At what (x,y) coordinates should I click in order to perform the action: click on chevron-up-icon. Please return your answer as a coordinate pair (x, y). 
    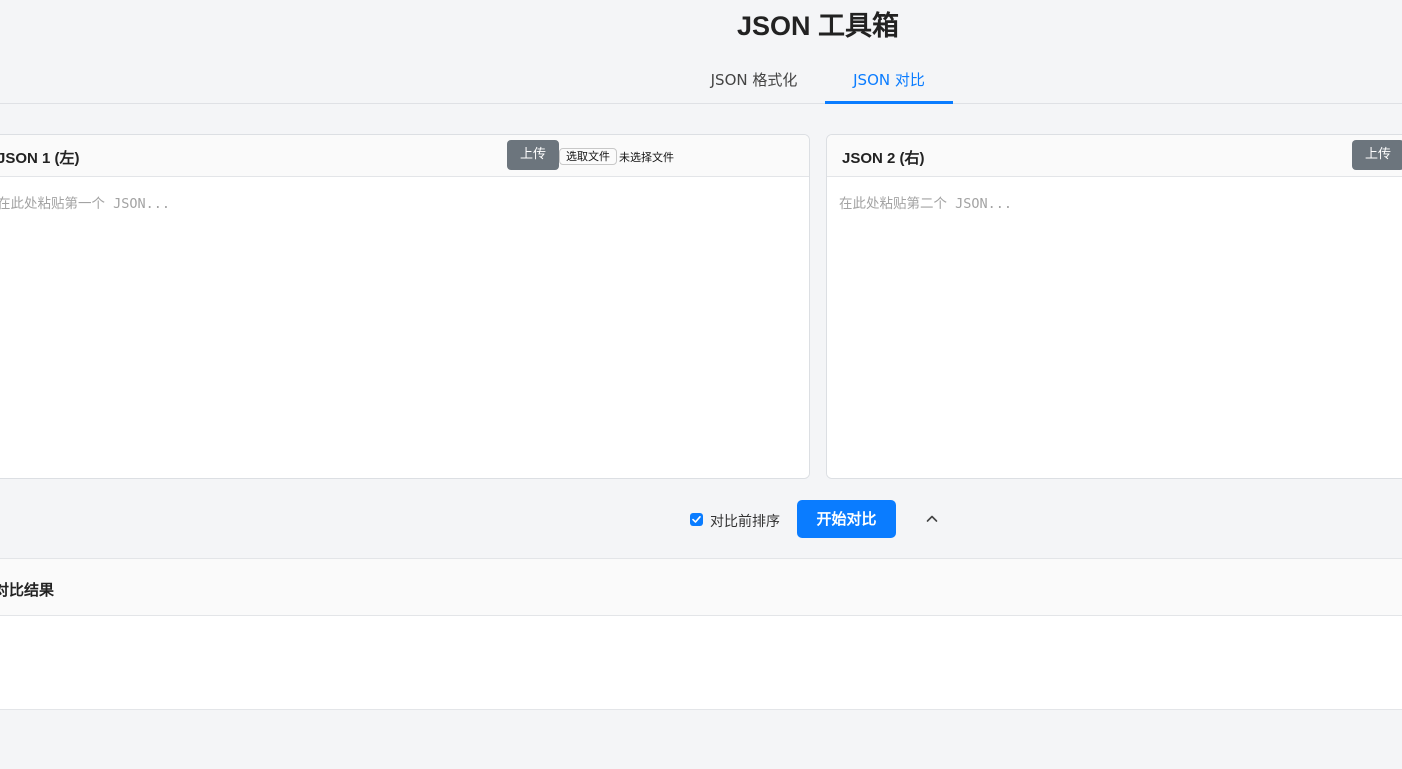
    Looking at the image, I should click on (932, 519).